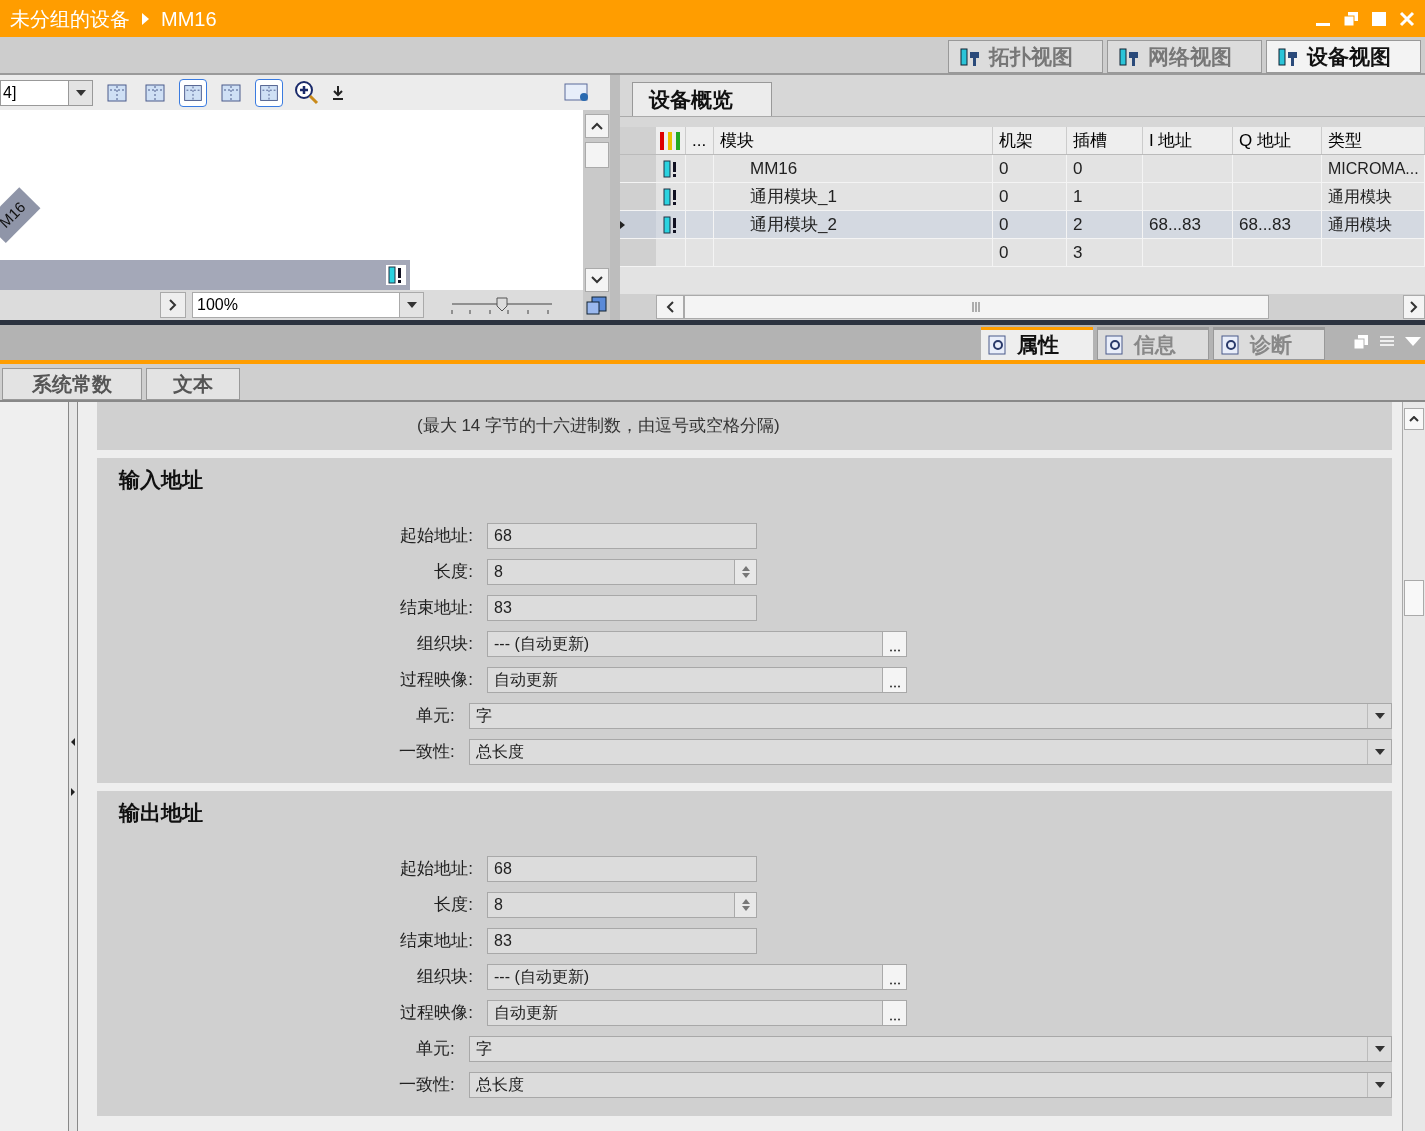 The image size is (1425, 1131). I want to click on expand-right-icon, so click(73, 791).